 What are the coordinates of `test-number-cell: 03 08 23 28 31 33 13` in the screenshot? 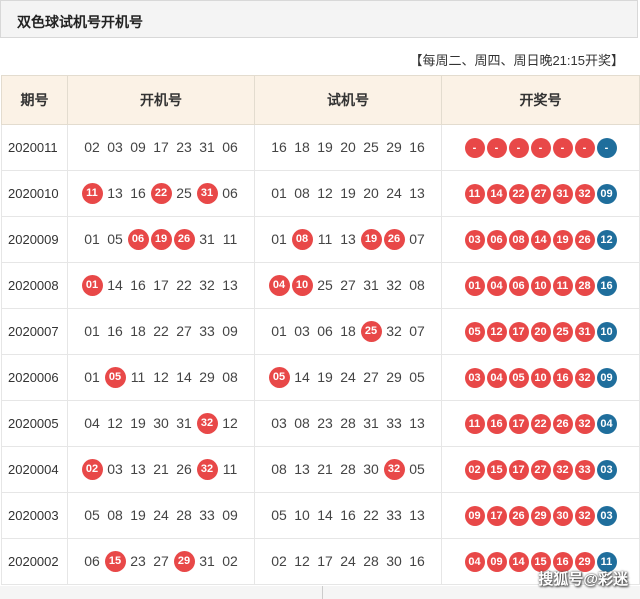 It's located at (348, 423).